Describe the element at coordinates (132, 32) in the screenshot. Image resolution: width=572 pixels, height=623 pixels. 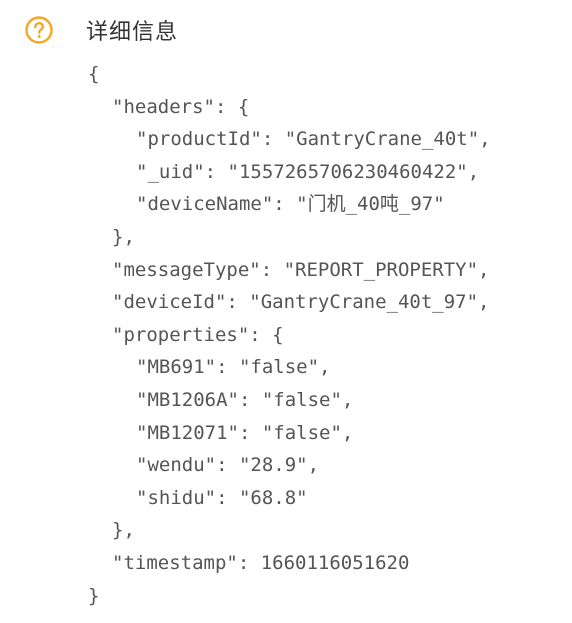
I see `page-title: 详细信息` at that location.